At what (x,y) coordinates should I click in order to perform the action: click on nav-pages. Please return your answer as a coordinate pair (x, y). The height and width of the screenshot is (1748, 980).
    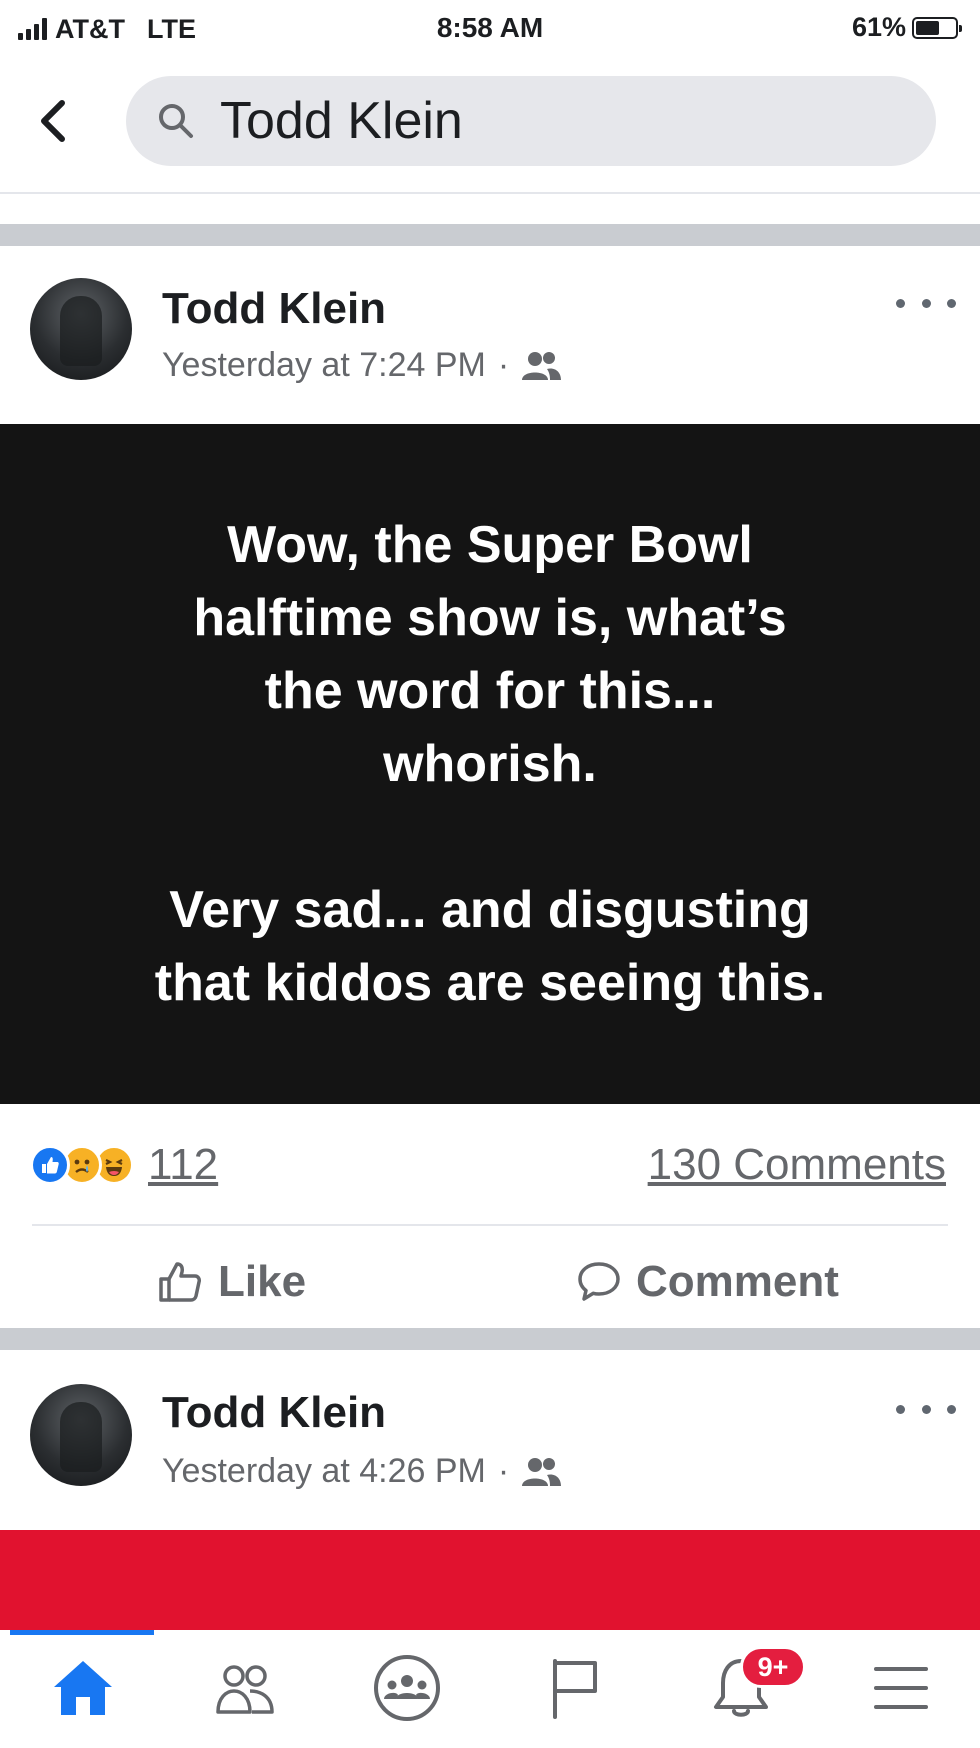
    Looking at the image, I should click on (575, 1688).